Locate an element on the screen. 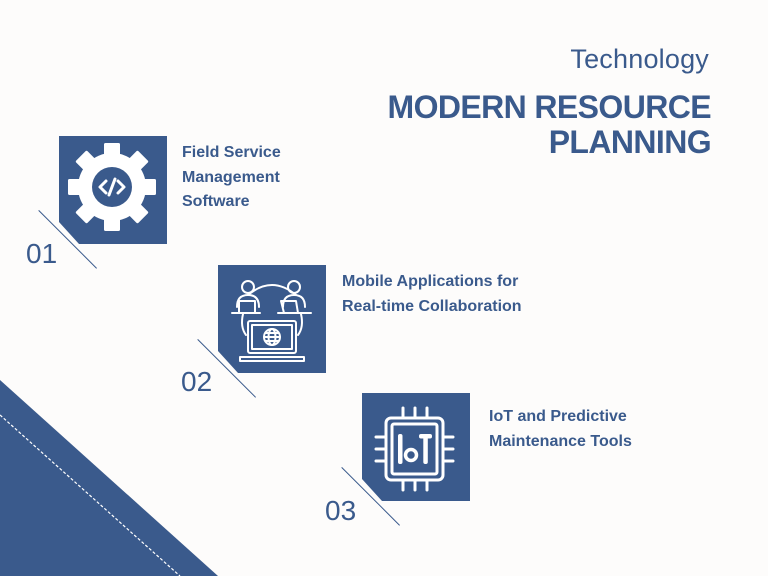  item-number-2: 02 is located at coordinates (197, 381).